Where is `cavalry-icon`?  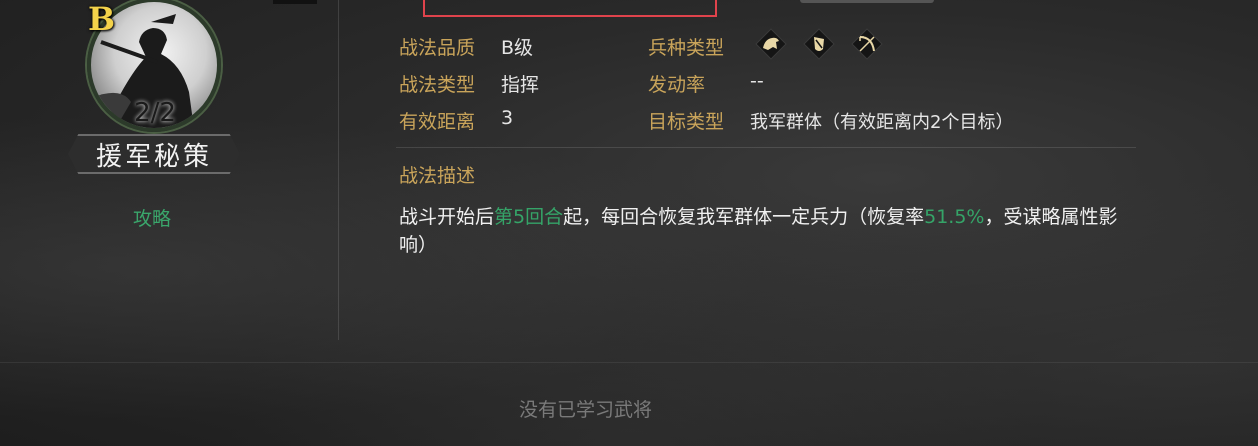
cavalry-icon is located at coordinates (771, 44).